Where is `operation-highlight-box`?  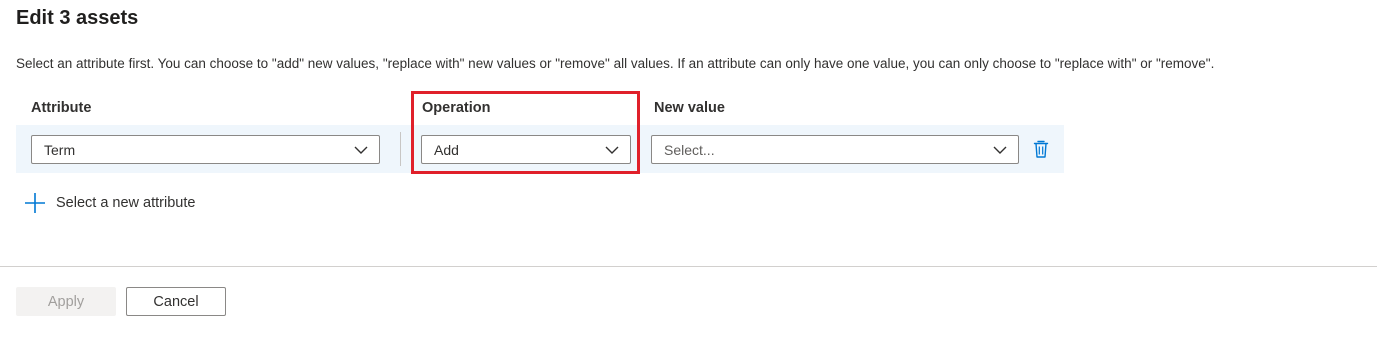
operation-highlight-box is located at coordinates (525, 132).